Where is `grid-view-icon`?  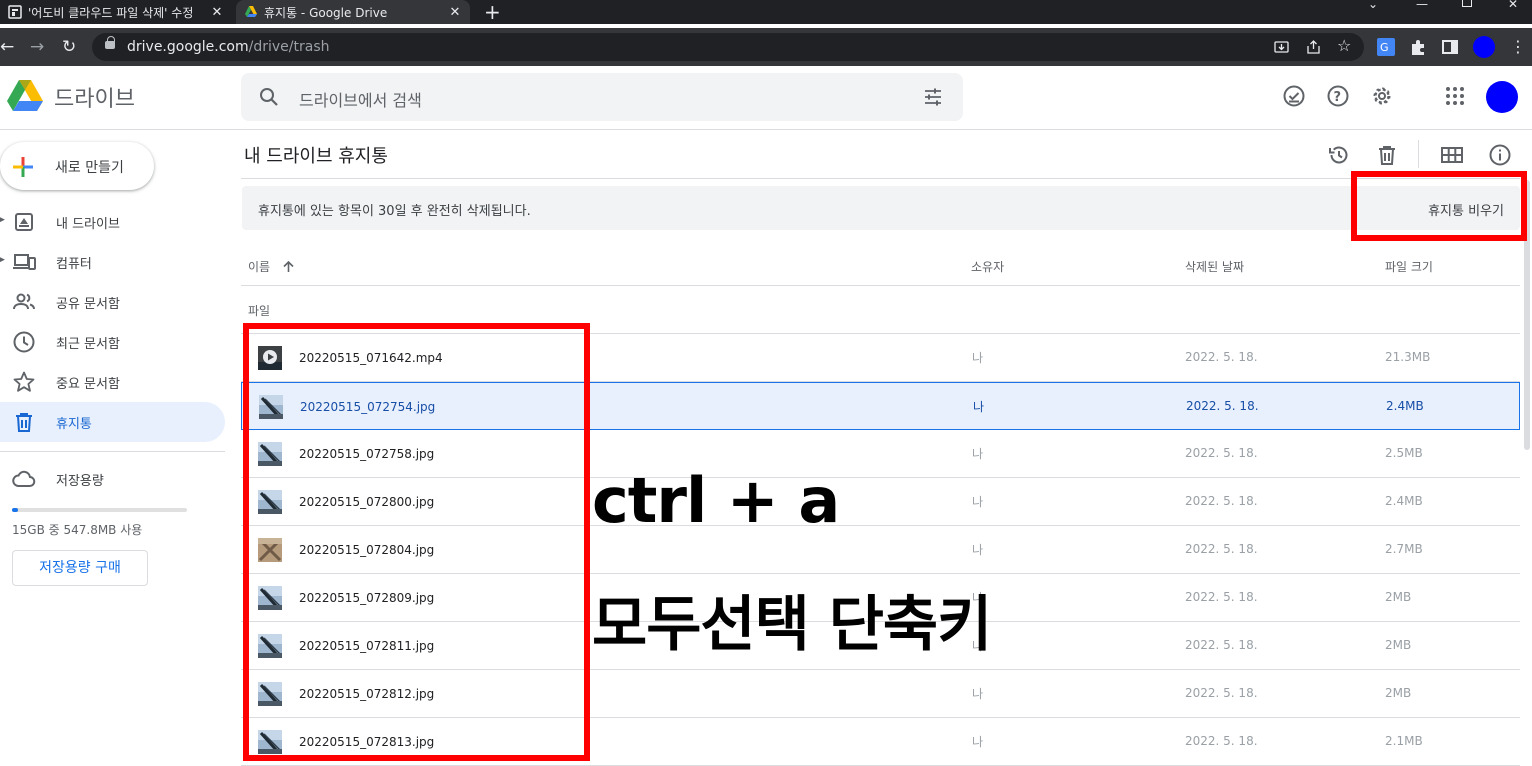
grid-view-icon is located at coordinates (1452, 155).